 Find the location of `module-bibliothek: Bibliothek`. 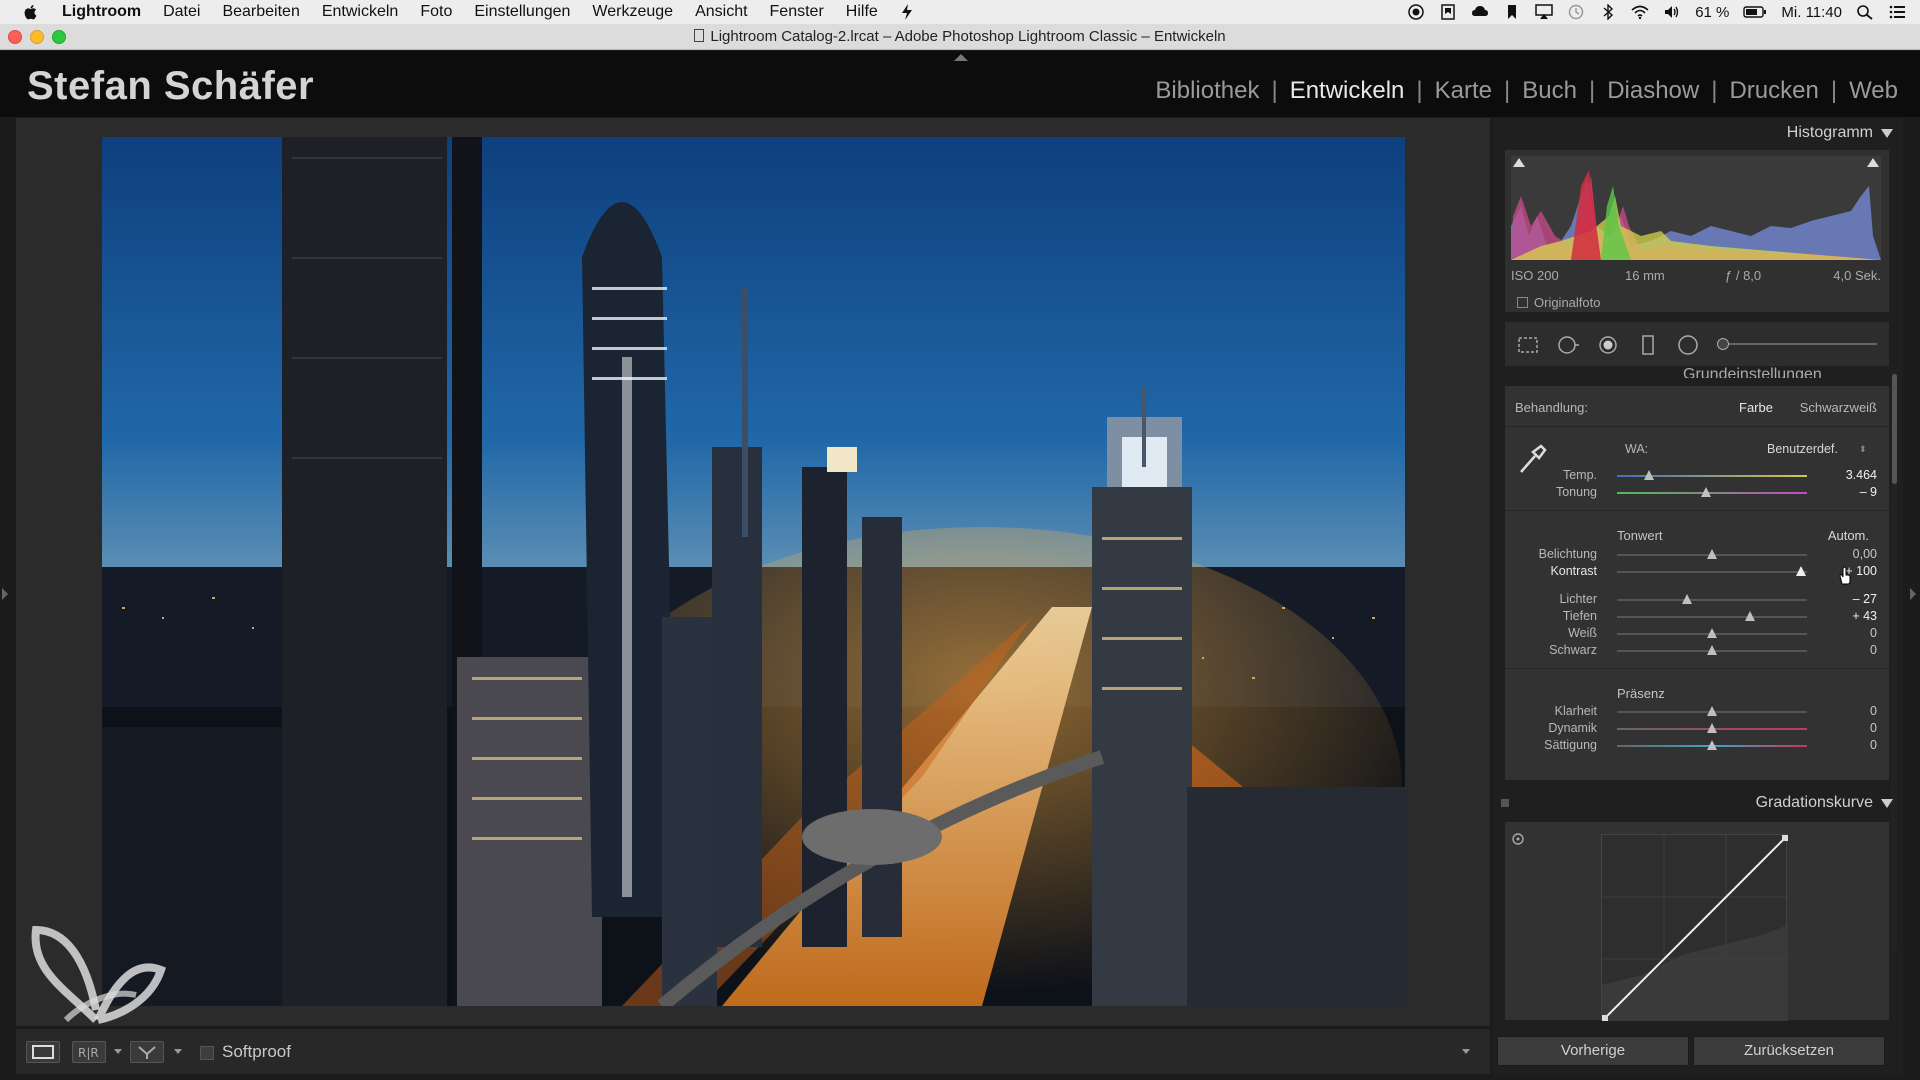

module-bibliothek: Bibliothek is located at coordinates (1207, 91).